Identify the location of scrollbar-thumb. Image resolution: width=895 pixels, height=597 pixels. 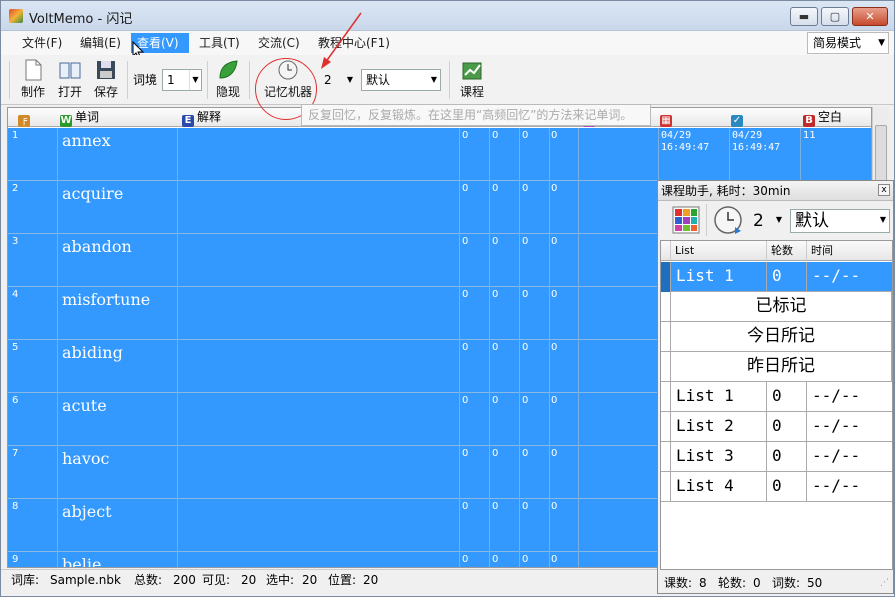
(881, 155).